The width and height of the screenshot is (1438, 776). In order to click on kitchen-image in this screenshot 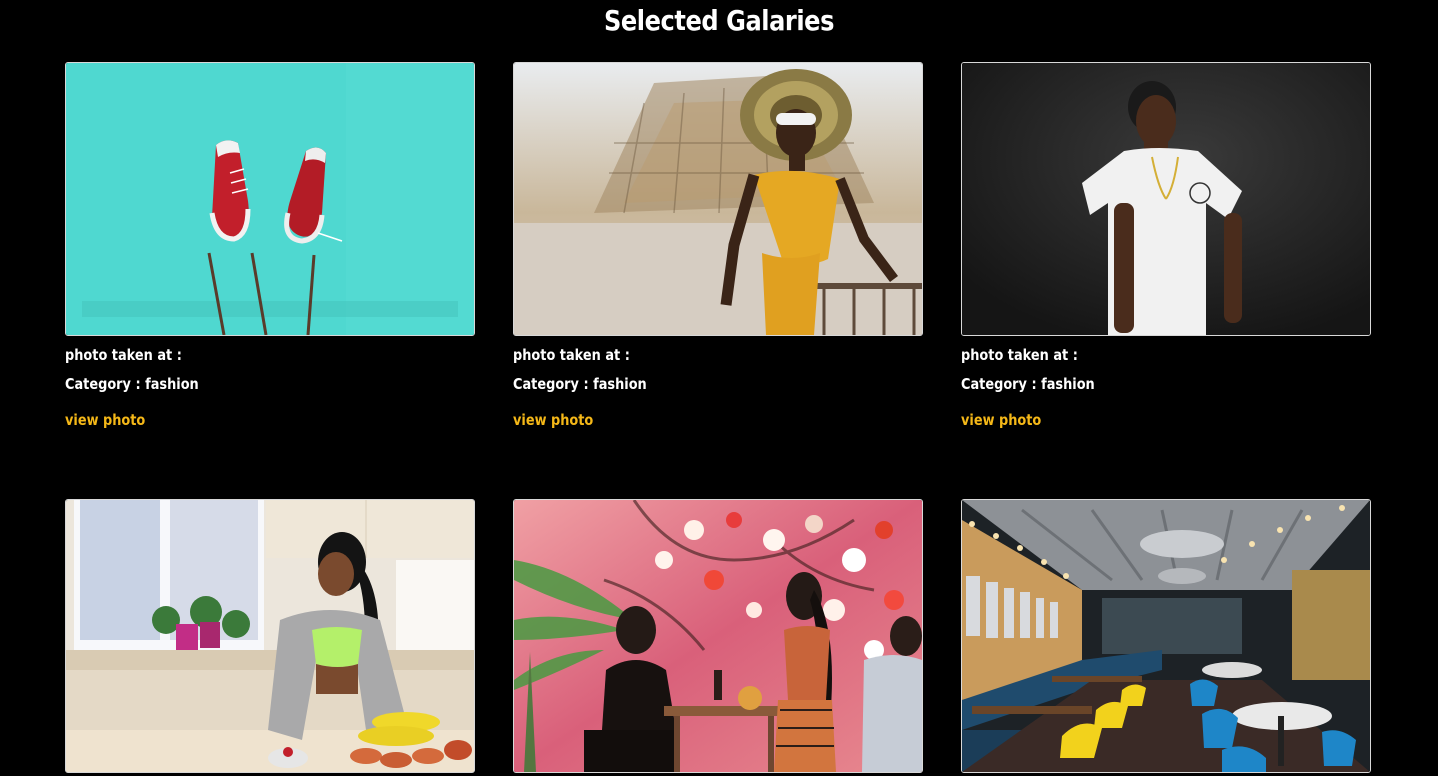, I will do `click(270, 636)`.